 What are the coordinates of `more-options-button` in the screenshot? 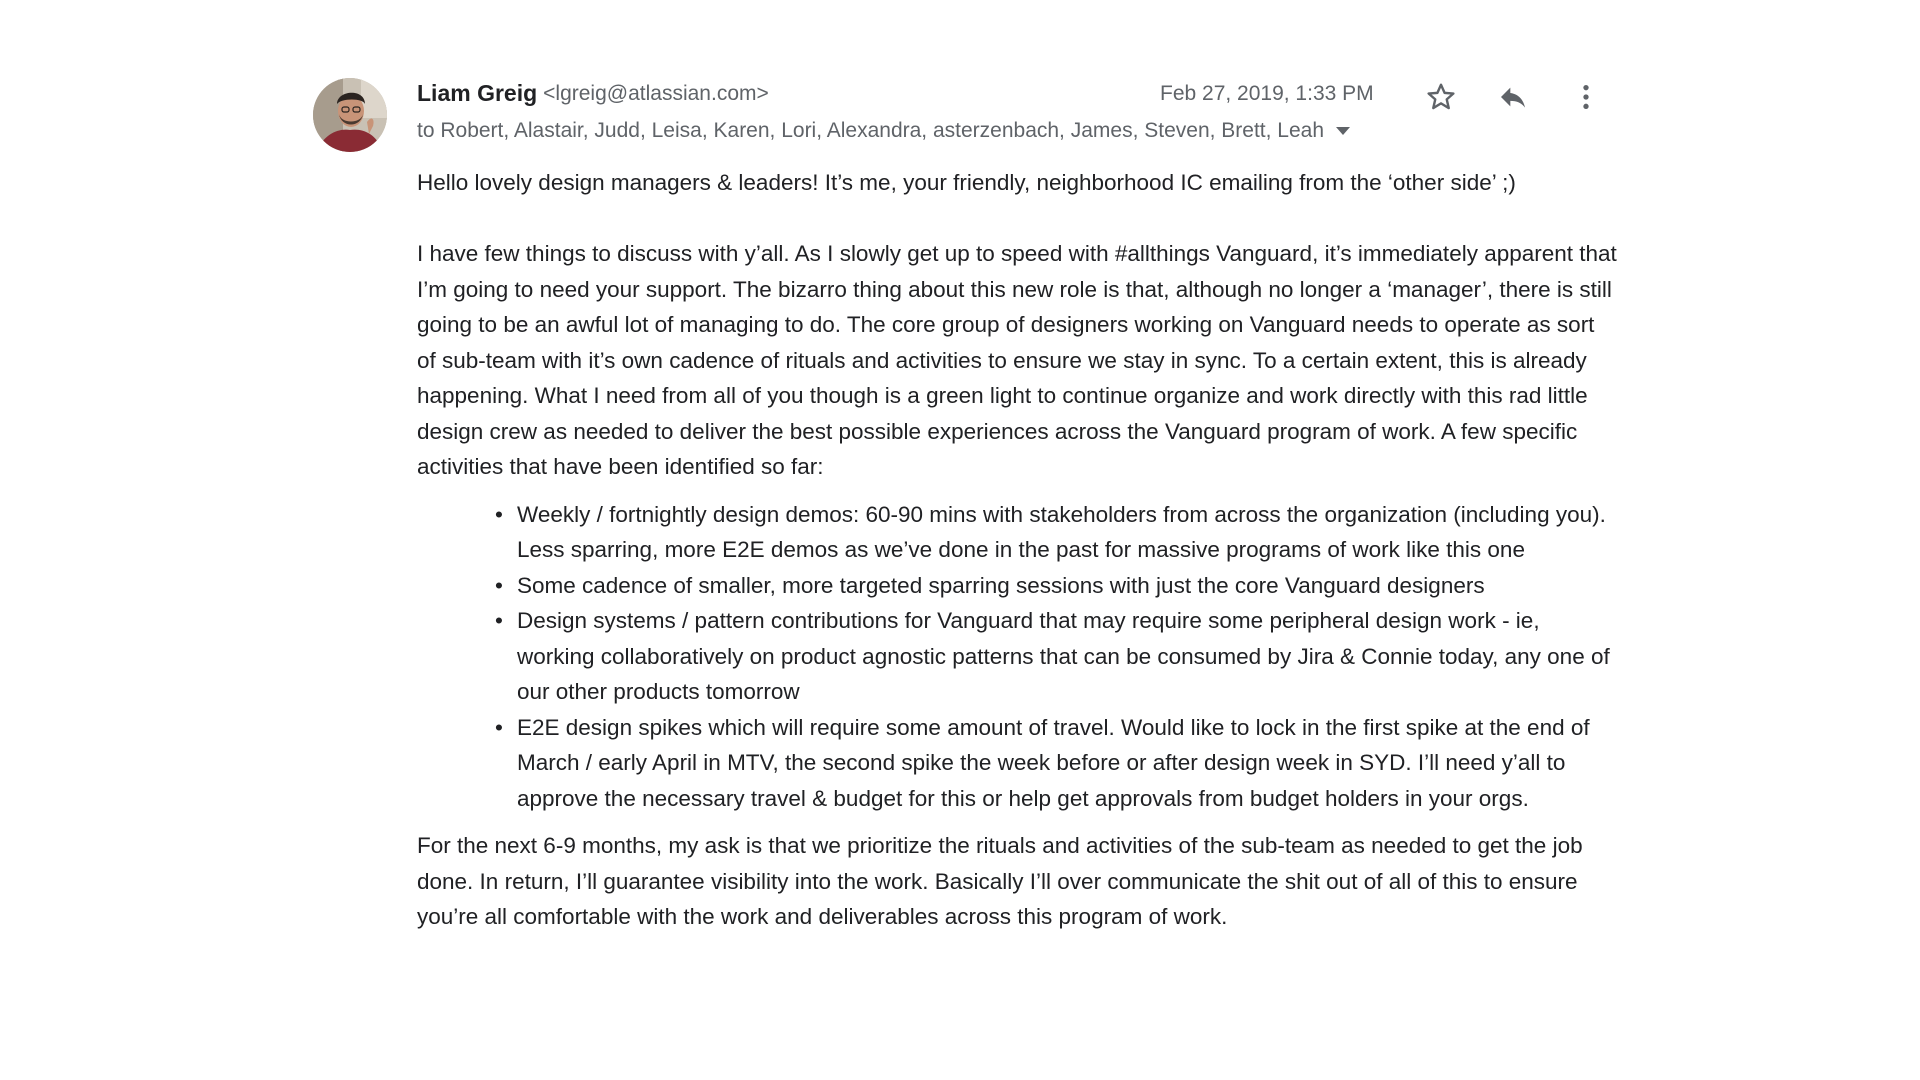 It's located at (1586, 97).